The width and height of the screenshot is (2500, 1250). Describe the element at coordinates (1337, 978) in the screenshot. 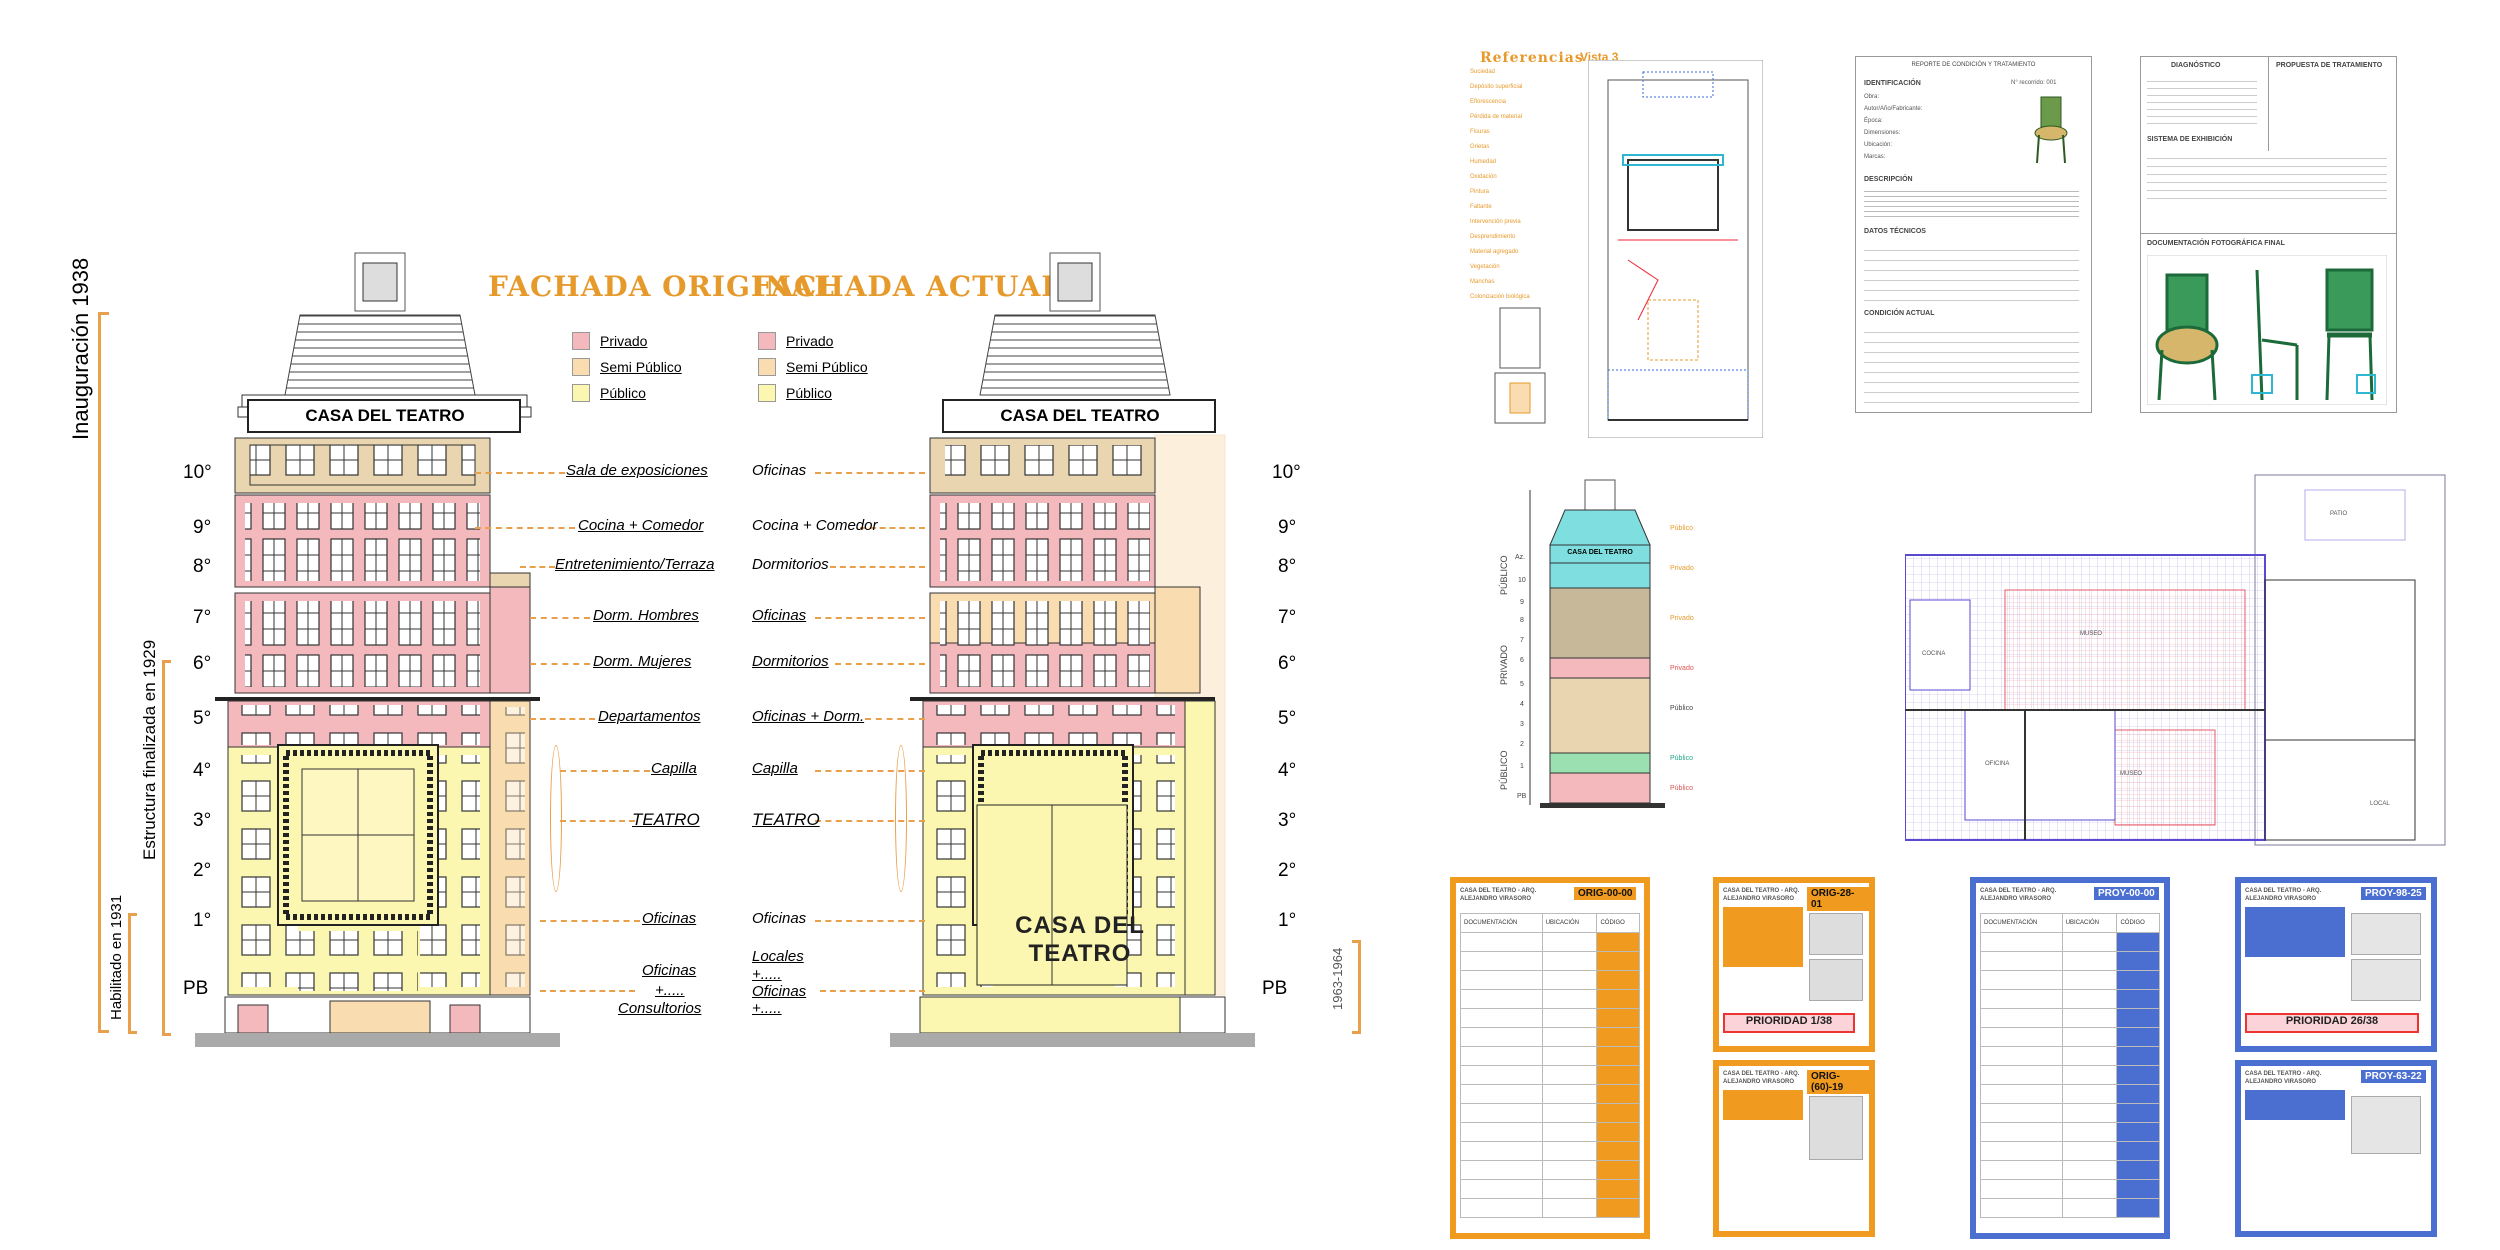

I see `rango-label: 1963-1964` at that location.